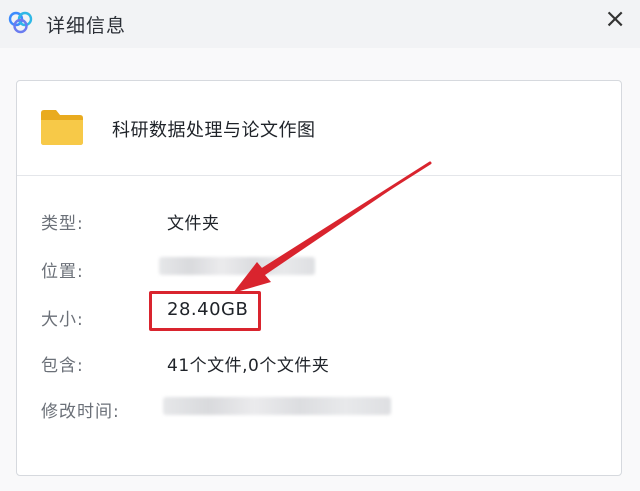 This screenshot has width=640, height=491. What do you see at coordinates (319, 175) in the screenshot?
I see `divider` at bounding box center [319, 175].